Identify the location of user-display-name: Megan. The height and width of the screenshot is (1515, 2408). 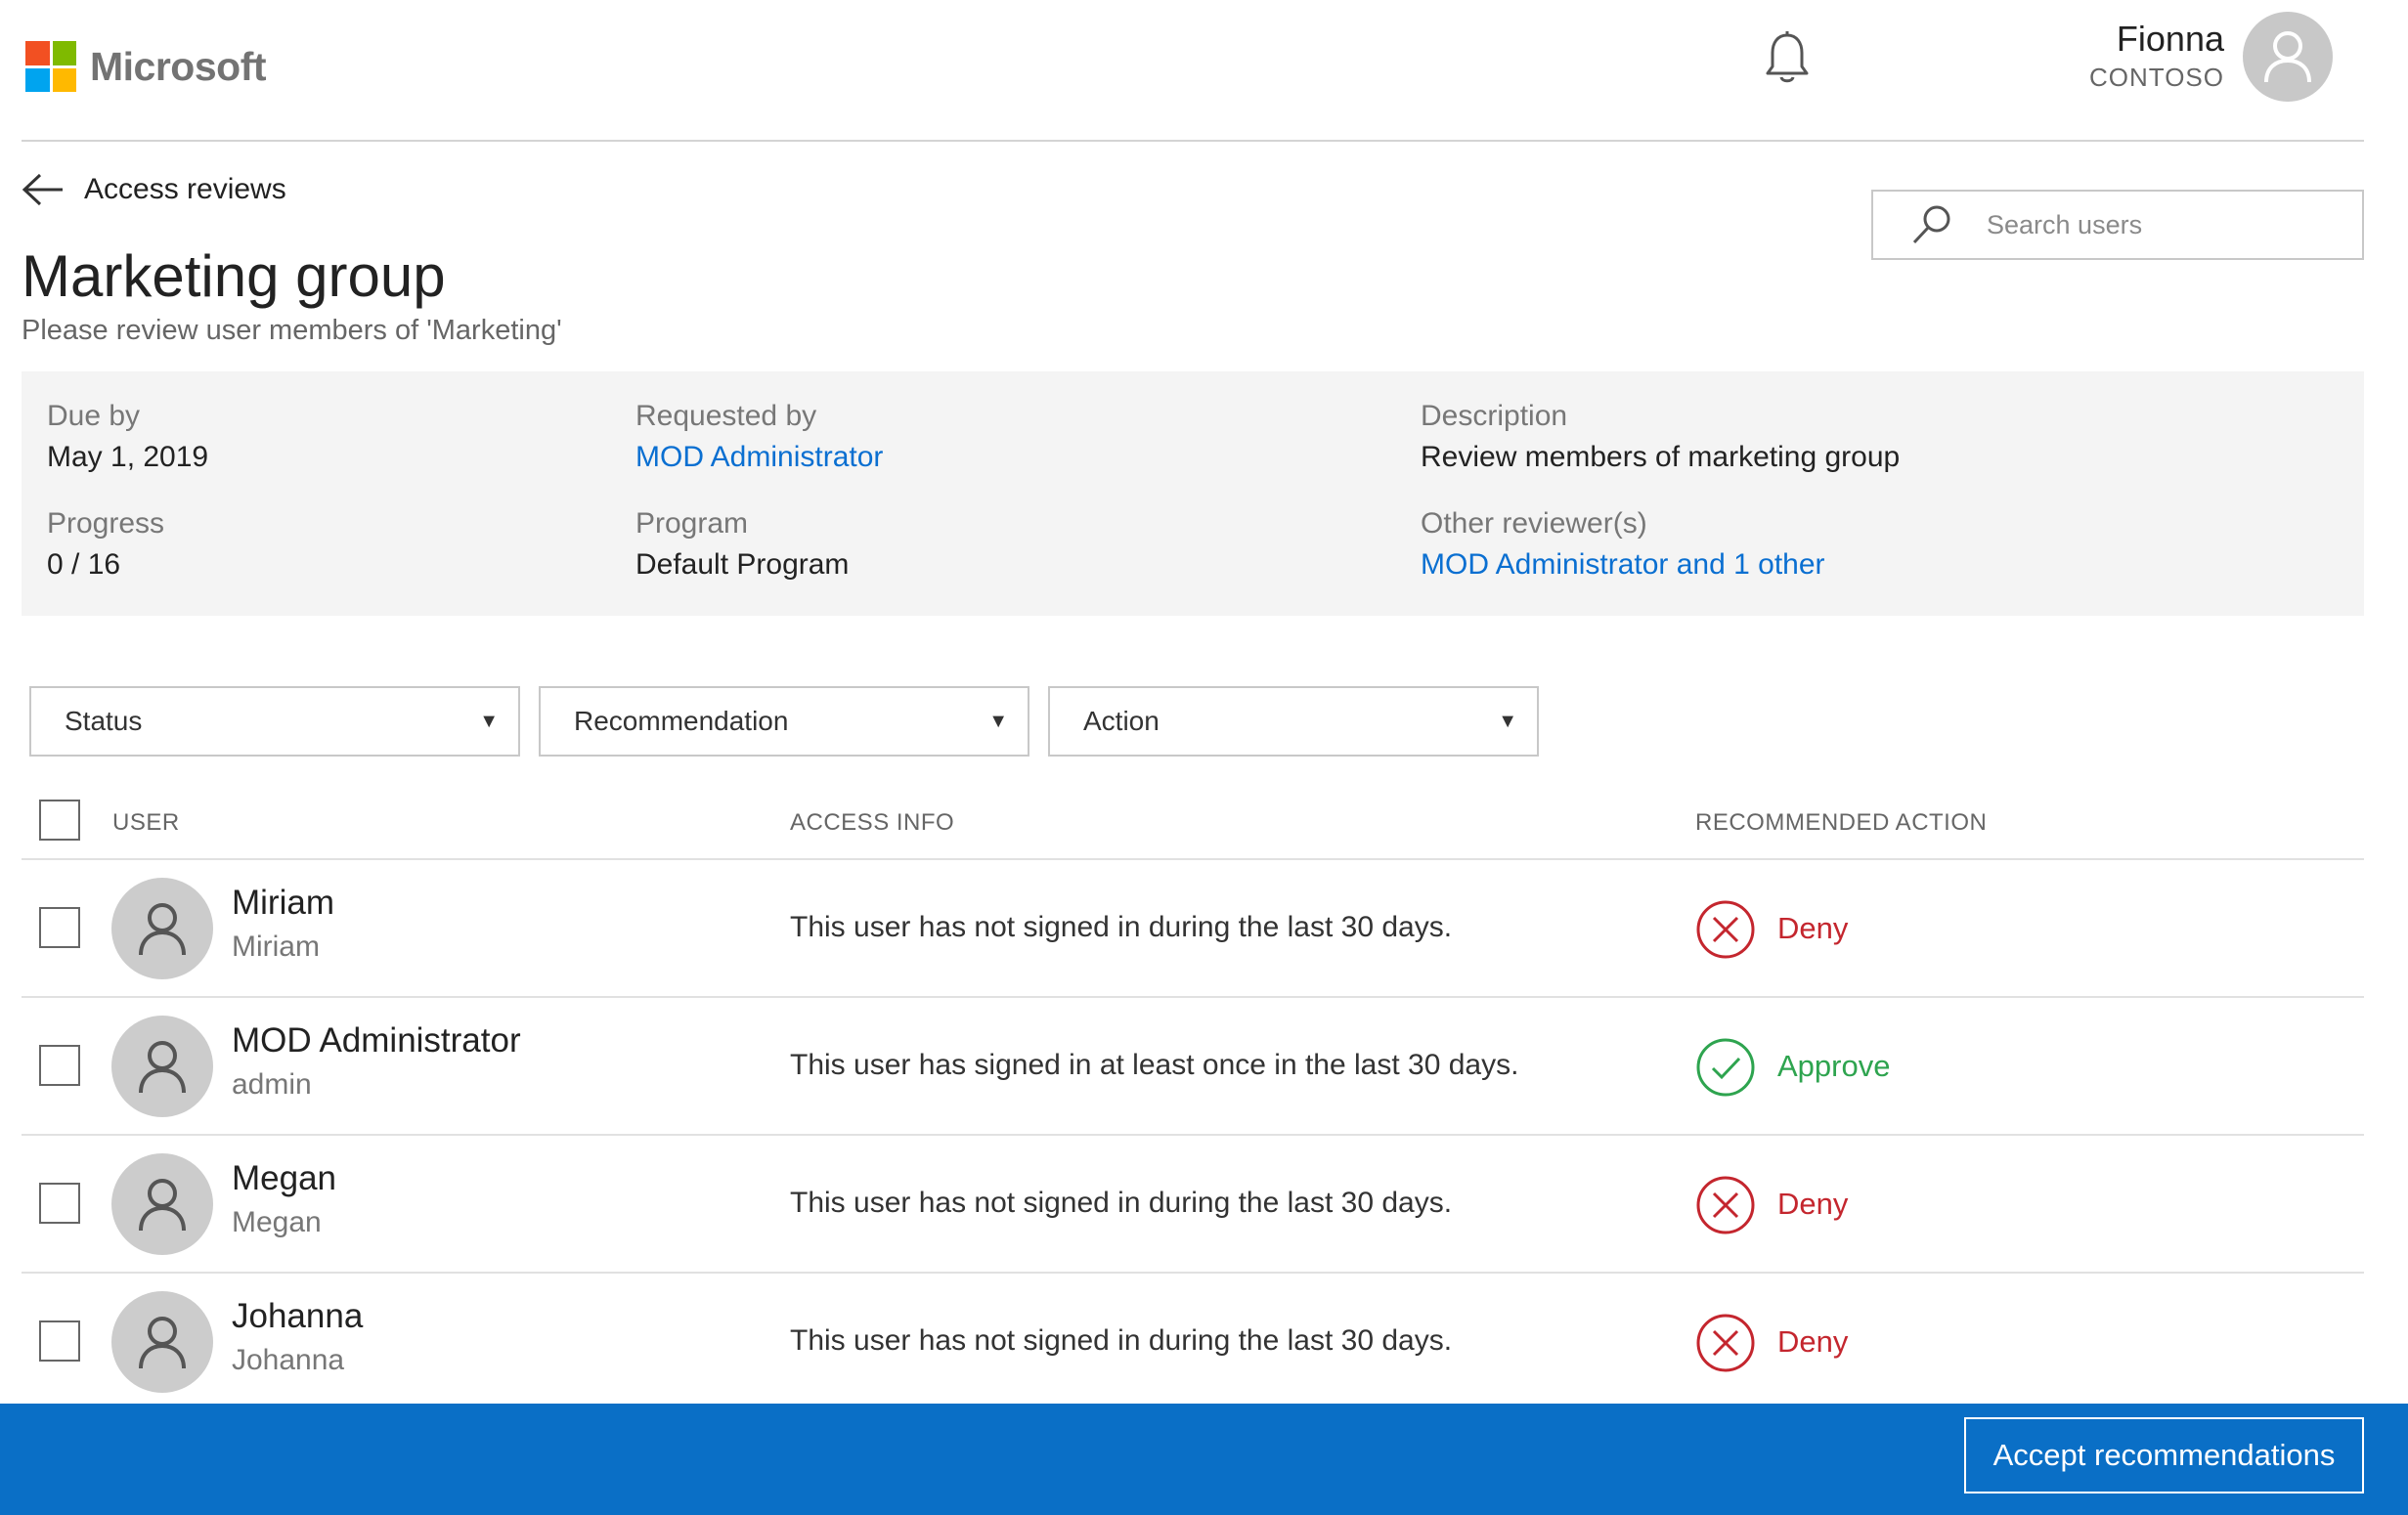
(284, 1178).